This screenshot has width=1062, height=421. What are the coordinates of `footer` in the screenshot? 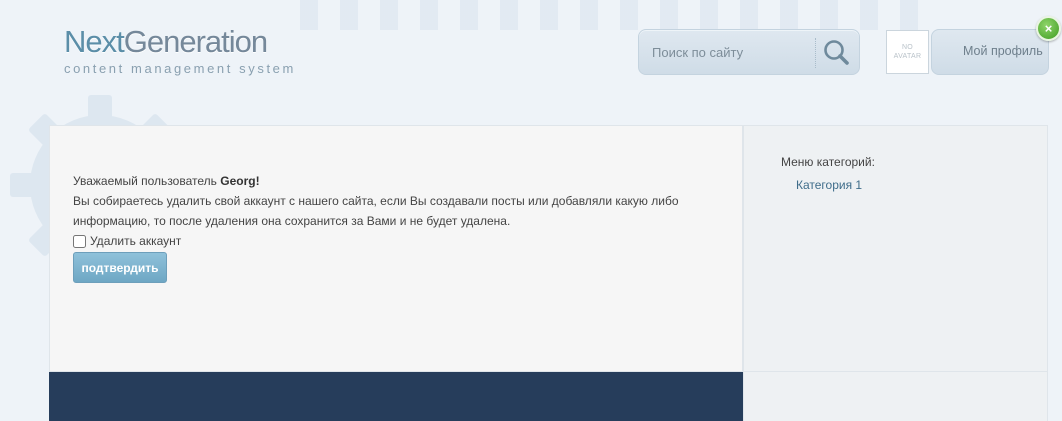 It's located at (396, 396).